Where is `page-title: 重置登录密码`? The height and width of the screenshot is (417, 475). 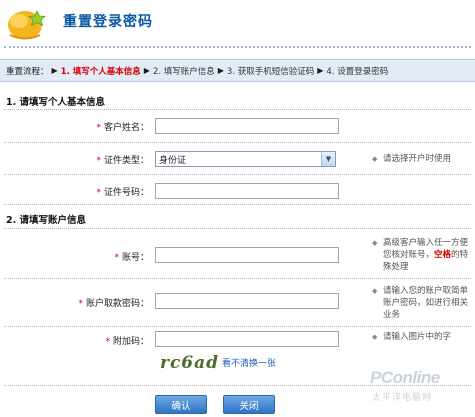 page-title: 重置登录密码 is located at coordinates (108, 22).